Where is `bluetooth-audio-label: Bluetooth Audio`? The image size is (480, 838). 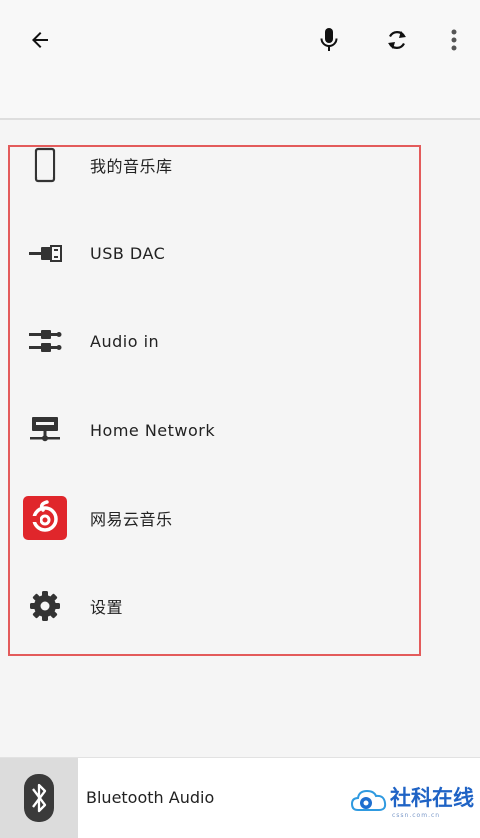
bluetooth-audio-label: Bluetooth Audio is located at coordinates (150, 797).